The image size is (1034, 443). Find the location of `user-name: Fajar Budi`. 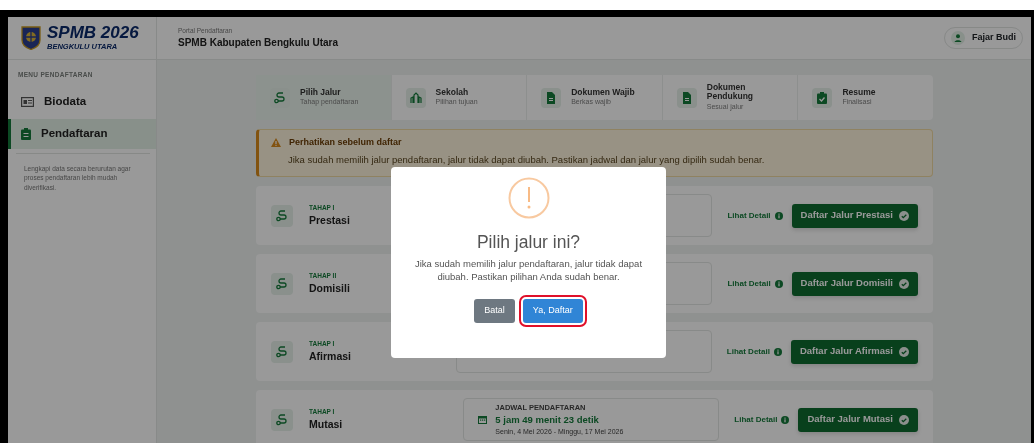

user-name: Fajar Budi is located at coordinates (994, 38).